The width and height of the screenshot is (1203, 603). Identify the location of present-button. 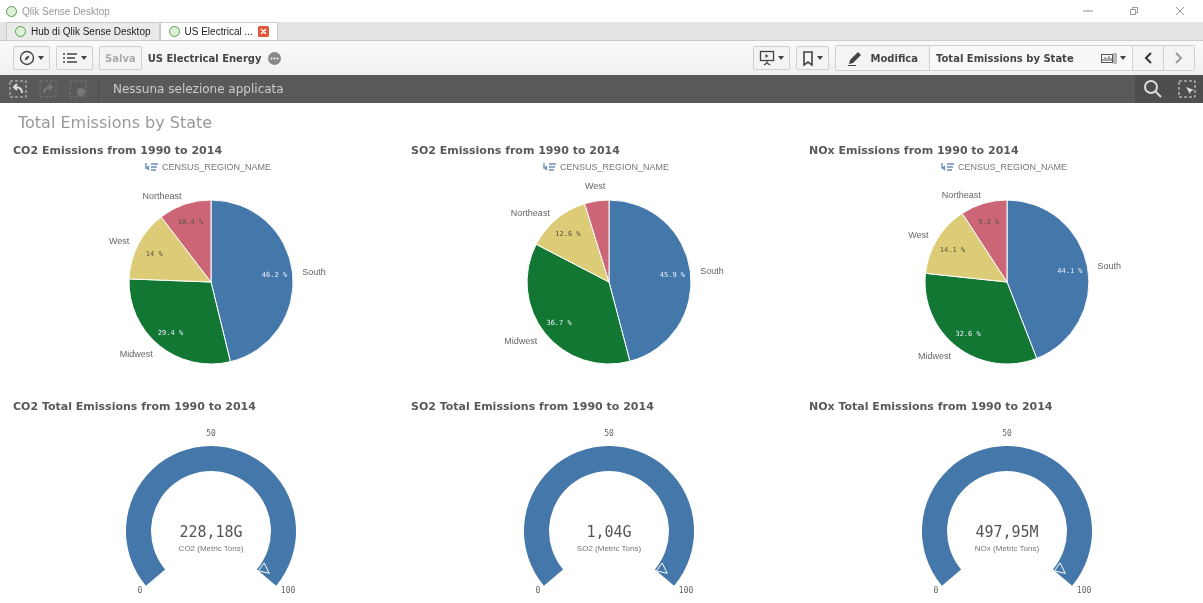
(771, 58).